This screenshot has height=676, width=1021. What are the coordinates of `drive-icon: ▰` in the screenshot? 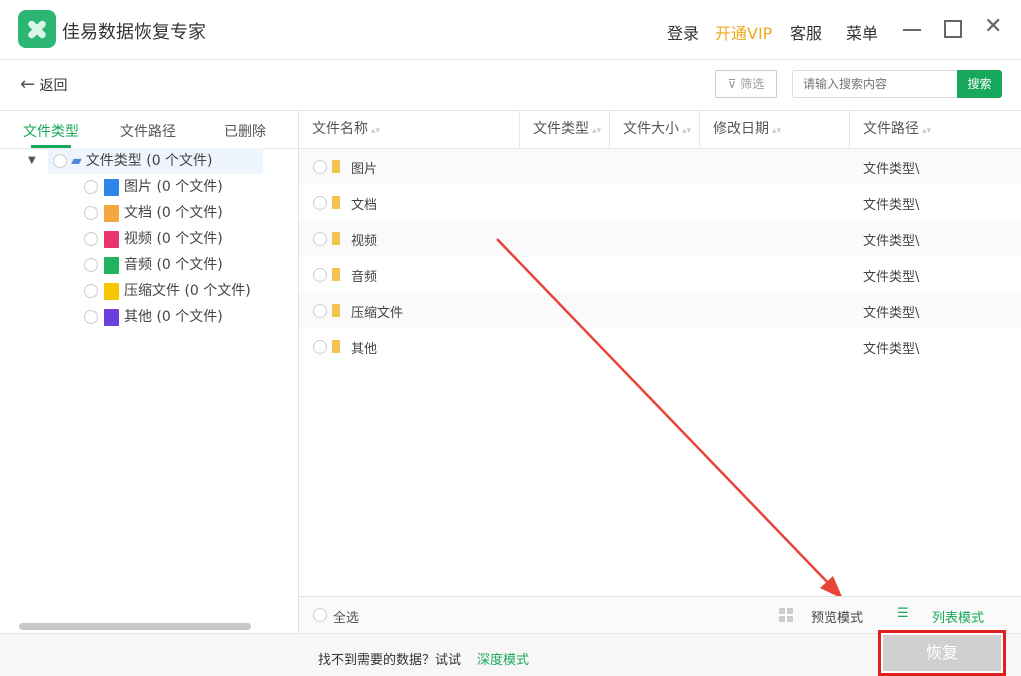 It's located at (76, 161).